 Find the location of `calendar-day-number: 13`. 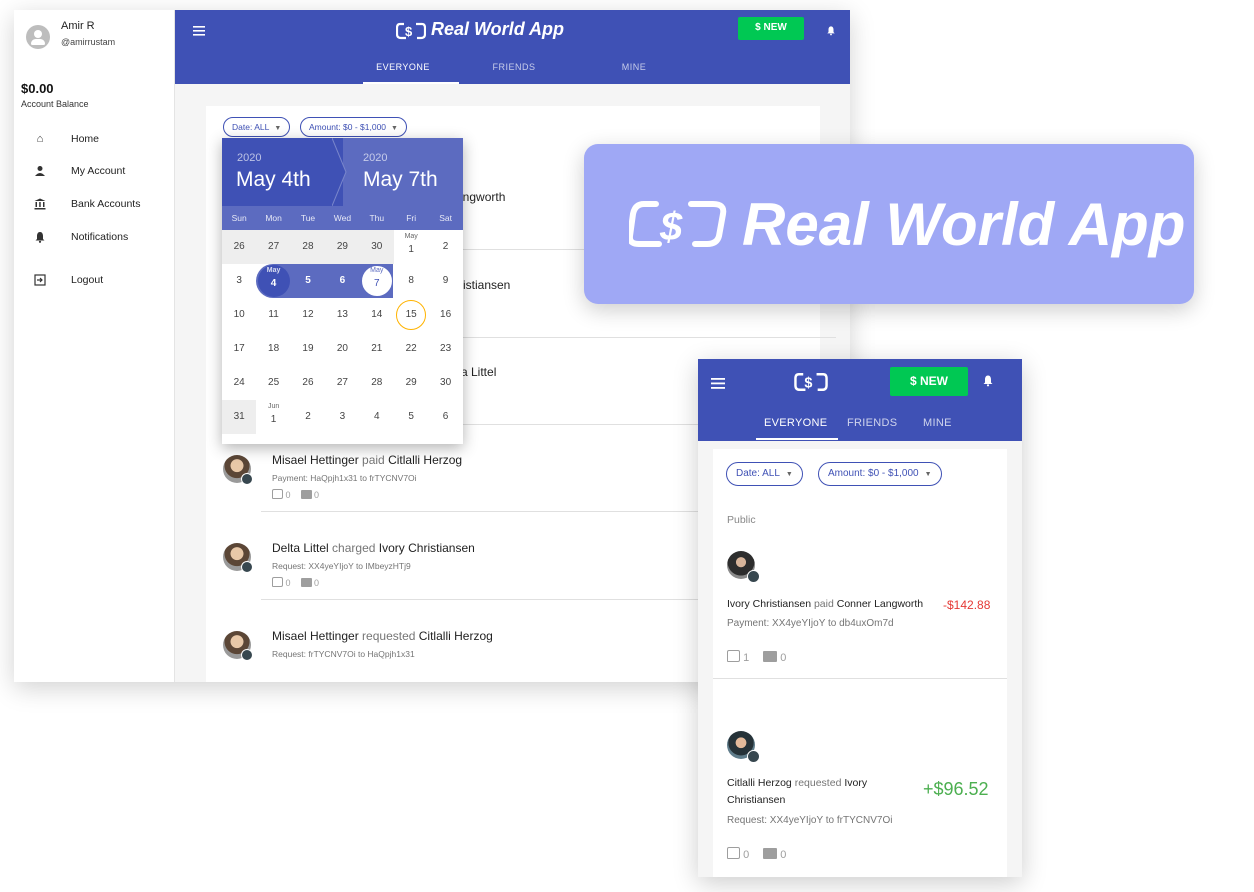

calendar-day-number: 13 is located at coordinates (342, 314).